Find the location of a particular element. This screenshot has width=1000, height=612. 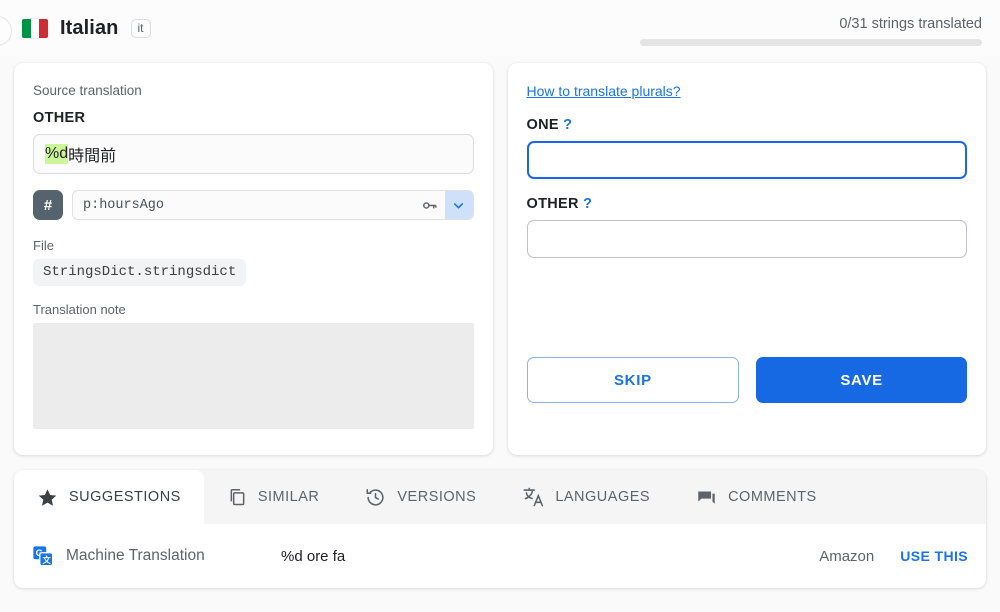

language-code-badge: it is located at coordinates (140, 28).